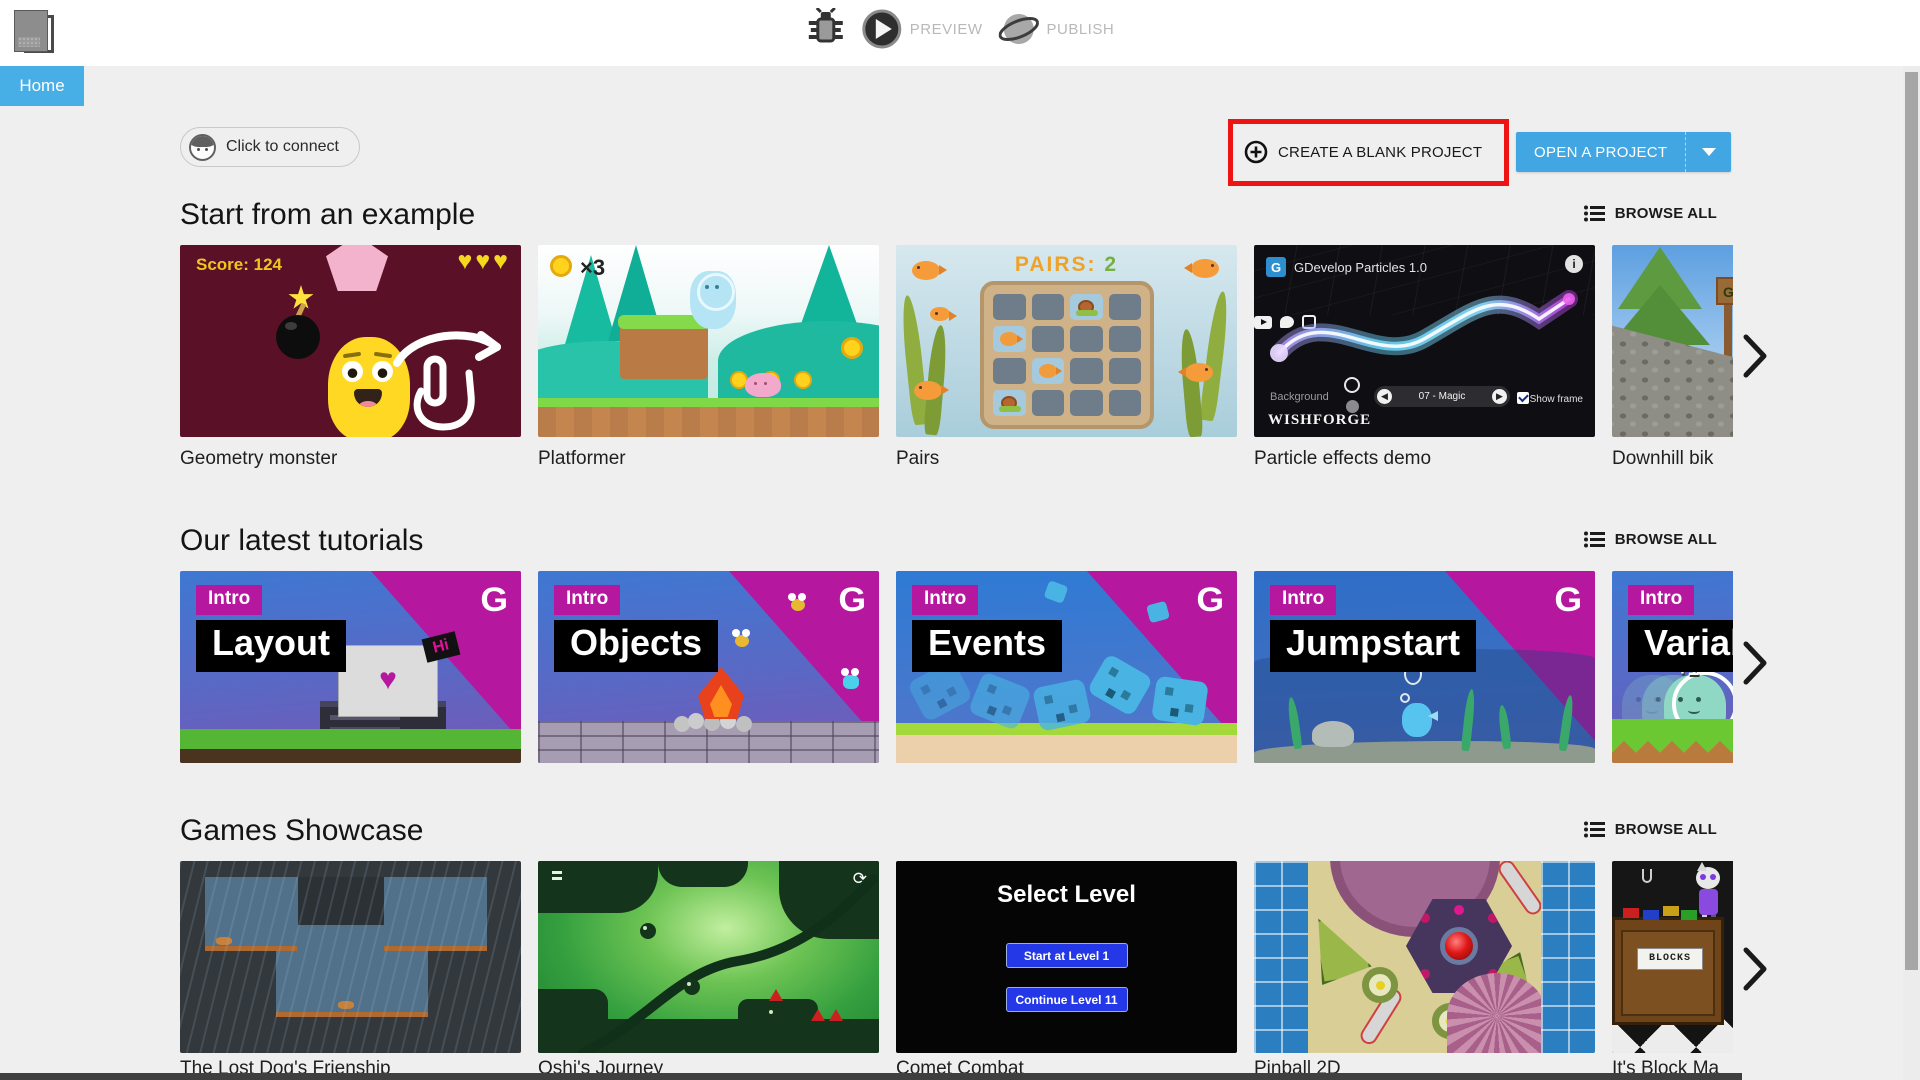 The width and height of the screenshot is (1920, 1080). Describe the element at coordinates (1708, 152) in the screenshot. I see `open-project-dropdown` at that location.